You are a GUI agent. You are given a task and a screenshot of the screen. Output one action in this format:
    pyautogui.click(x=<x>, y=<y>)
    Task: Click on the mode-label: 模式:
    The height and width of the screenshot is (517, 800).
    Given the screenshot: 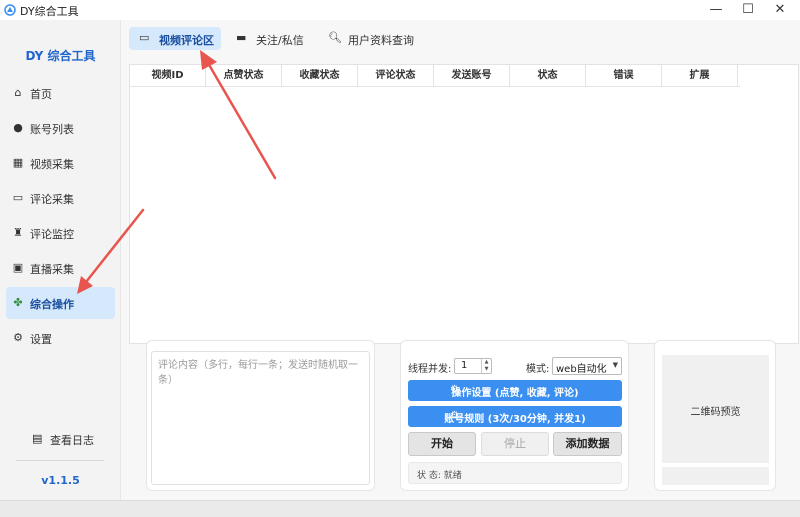 What is the action you would take?
    pyautogui.click(x=538, y=369)
    